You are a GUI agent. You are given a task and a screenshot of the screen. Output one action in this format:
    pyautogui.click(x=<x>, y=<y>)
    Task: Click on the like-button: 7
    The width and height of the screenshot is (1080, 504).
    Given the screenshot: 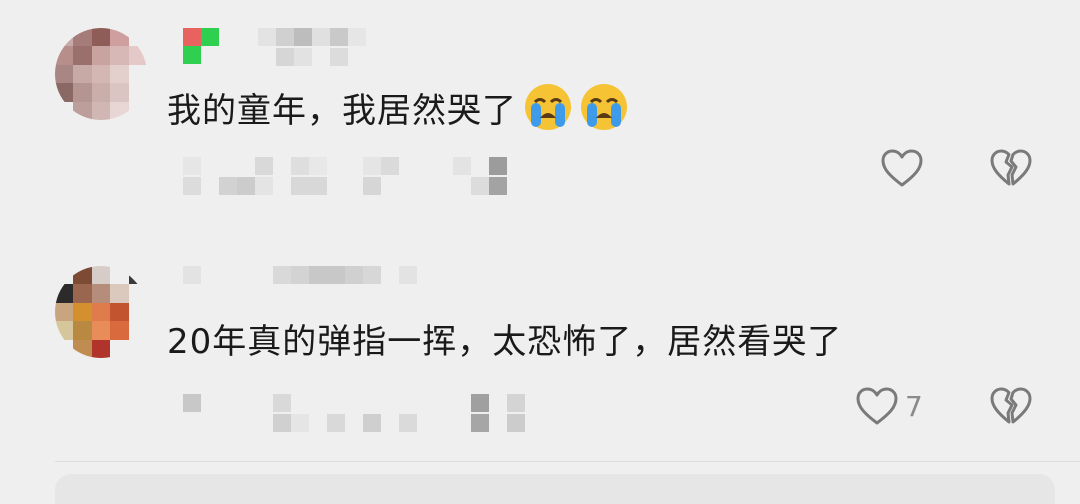 What is the action you would take?
    pyautogui.click(x=889, y=406)
    